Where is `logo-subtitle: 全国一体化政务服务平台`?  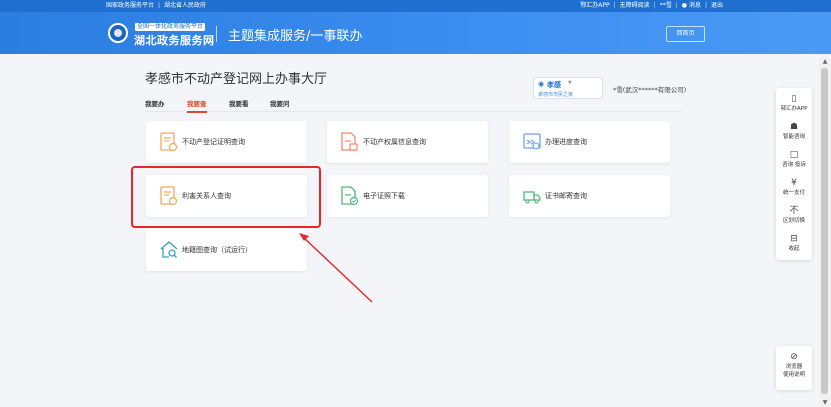 logo-subtitle: 全国一体化政务服务平台 is located at coordinates (170, 27).